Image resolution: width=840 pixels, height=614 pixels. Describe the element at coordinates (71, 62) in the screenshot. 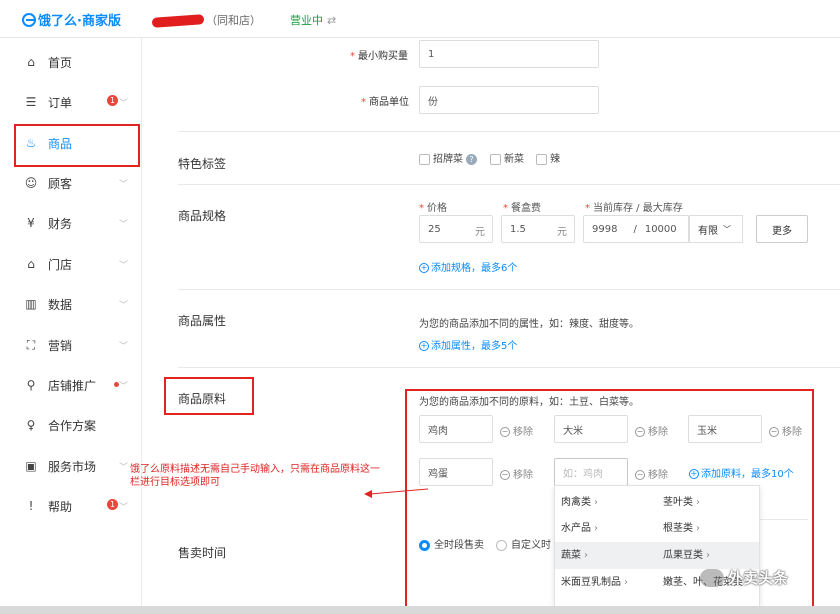

I see `sidebar-item-home: ⌂ 首页` at that location.